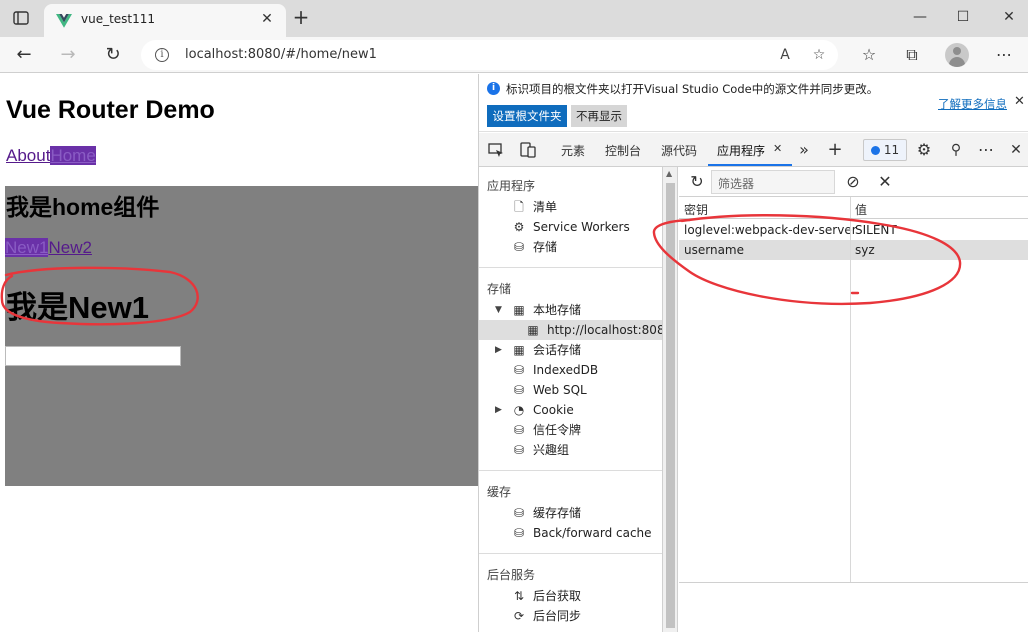 The image size is (1028, 632). I want to click on sidebar-item-indexeddb: ⛁ IndexedDB, so click(554, 370).